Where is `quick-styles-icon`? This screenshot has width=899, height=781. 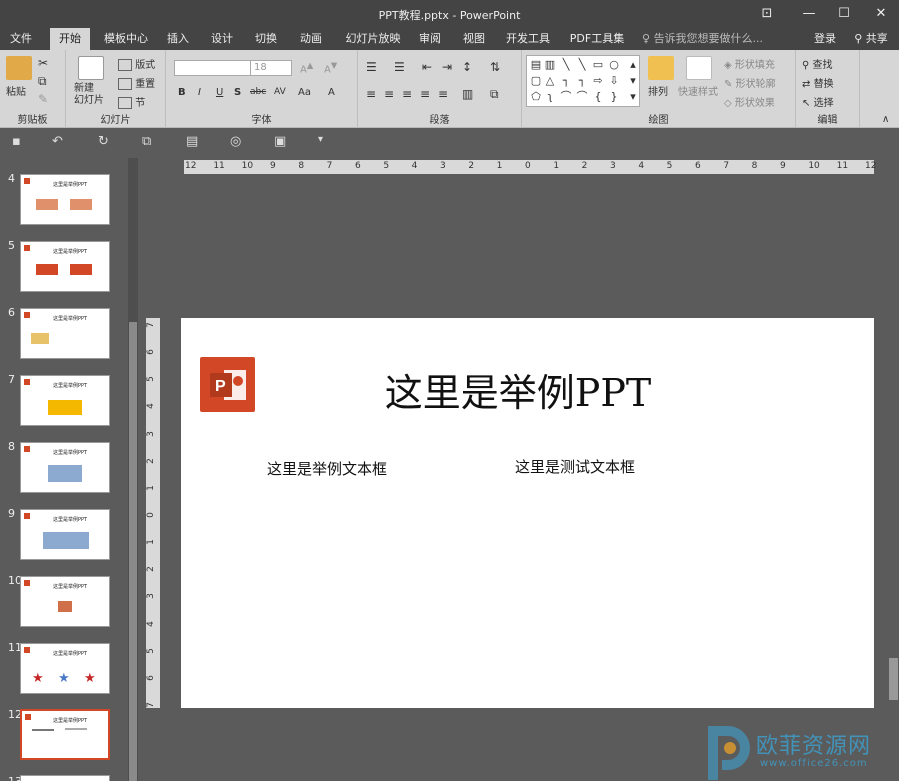
quick-styles-icon is located at coordinates (699, 68).